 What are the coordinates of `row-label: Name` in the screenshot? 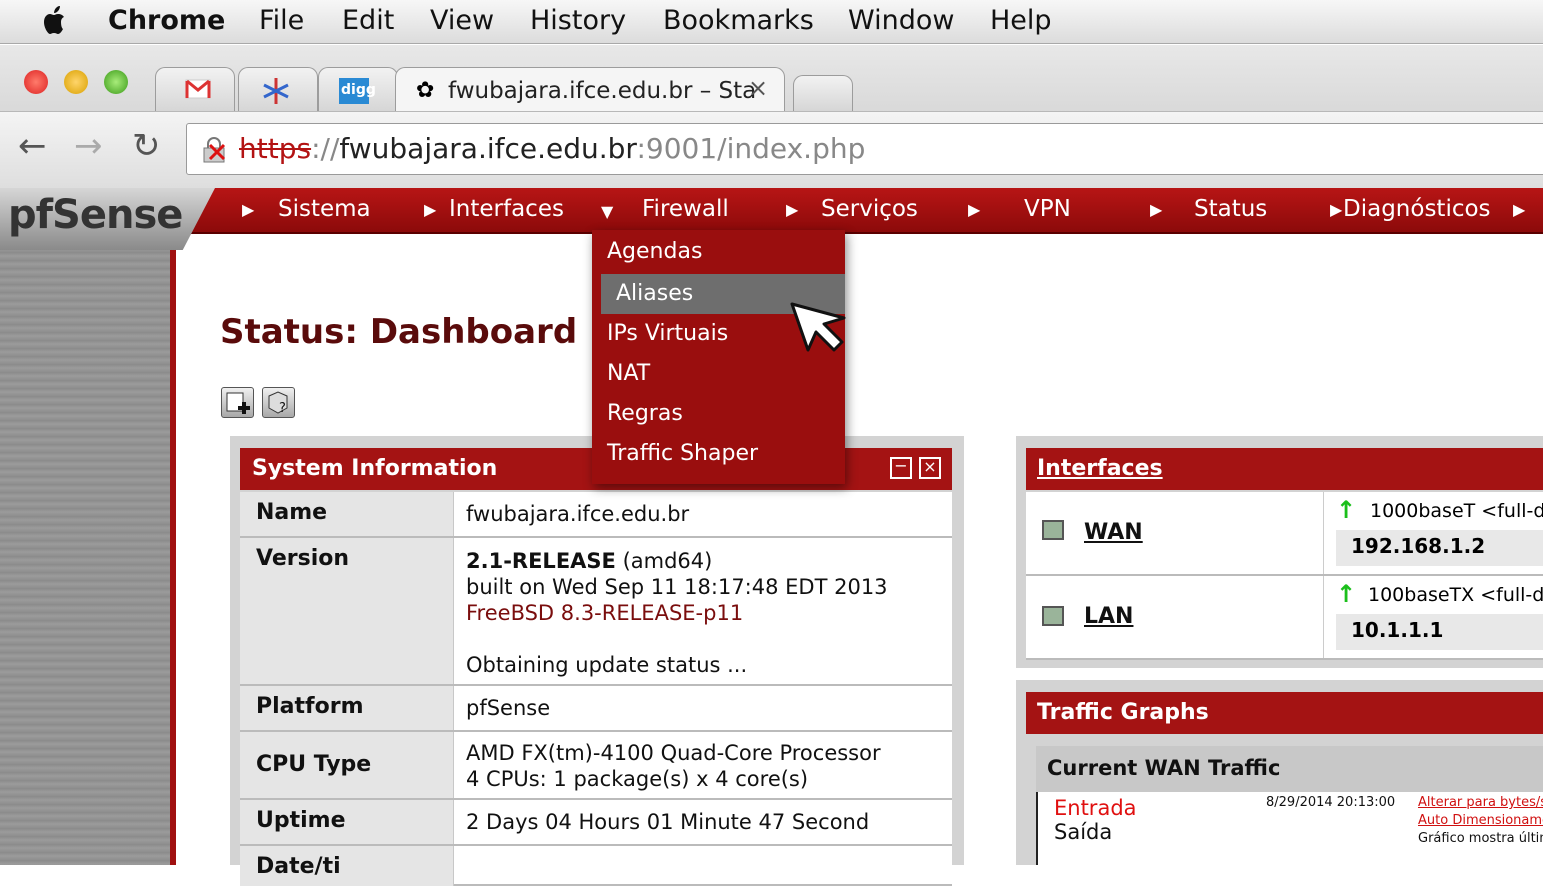 It's located at (347, 514).